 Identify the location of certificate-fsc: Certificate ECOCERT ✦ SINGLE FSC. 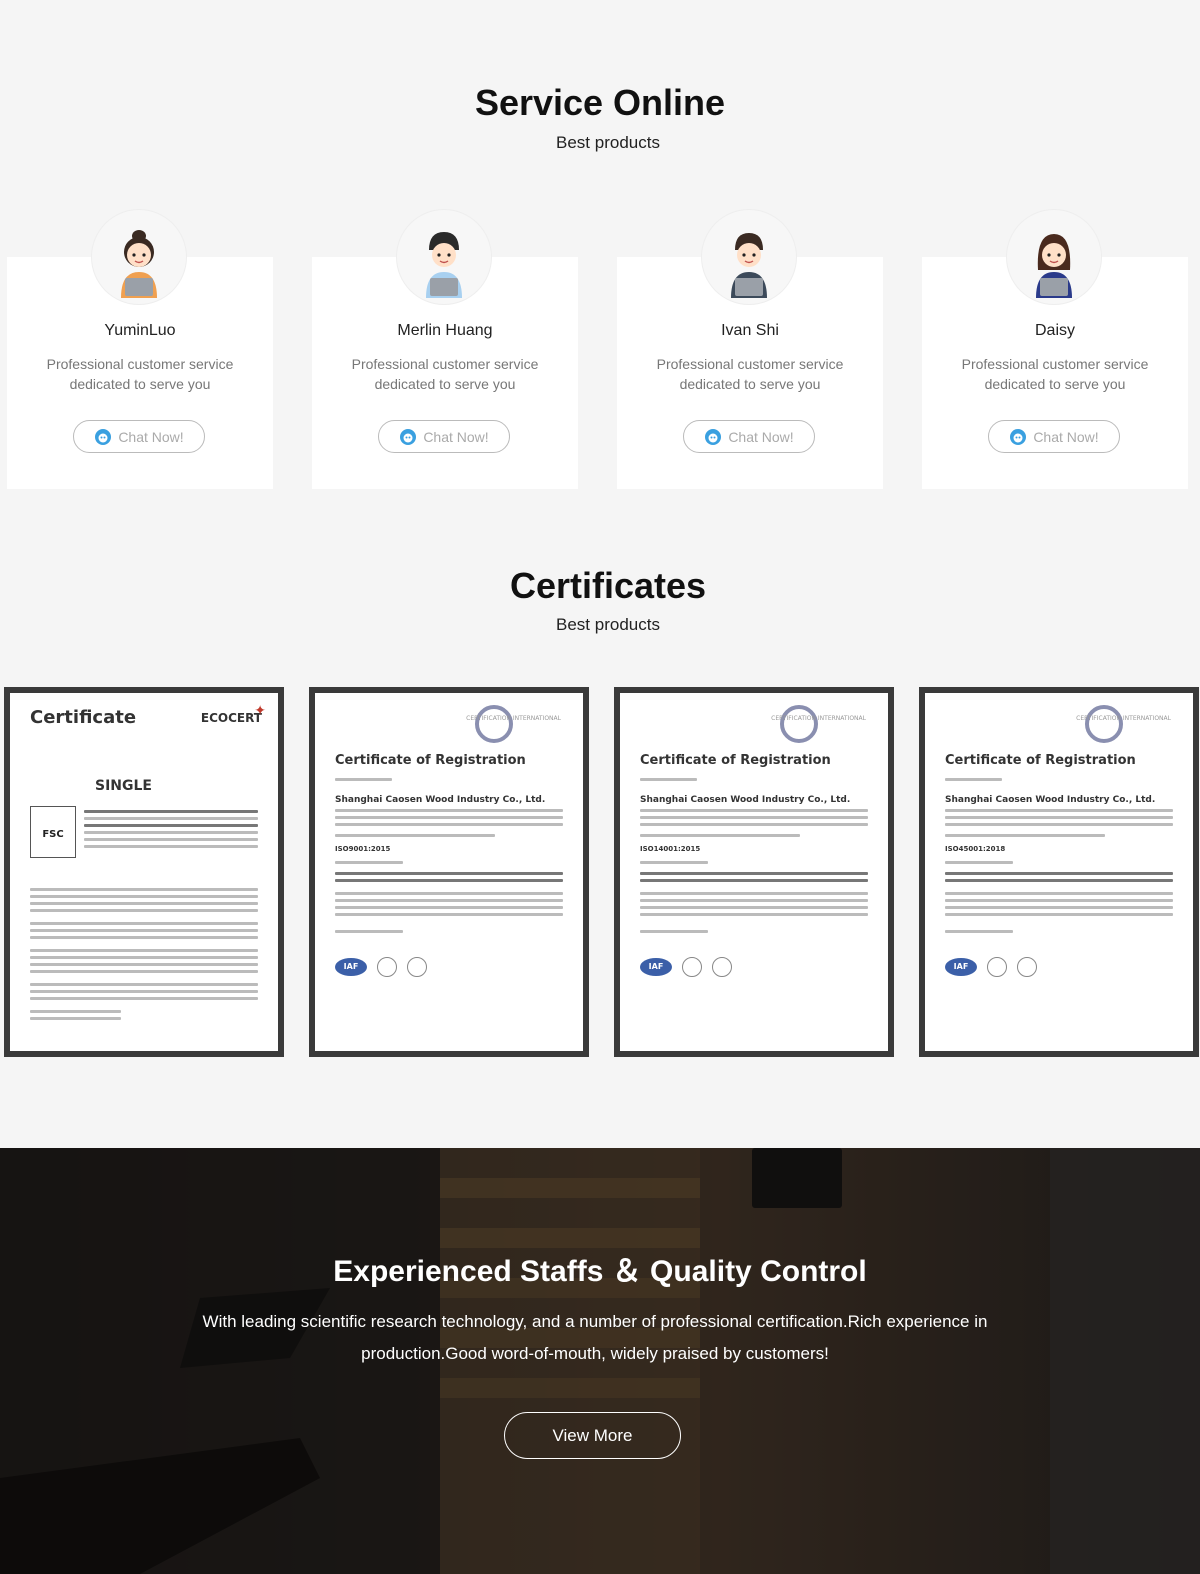
(144, 872).